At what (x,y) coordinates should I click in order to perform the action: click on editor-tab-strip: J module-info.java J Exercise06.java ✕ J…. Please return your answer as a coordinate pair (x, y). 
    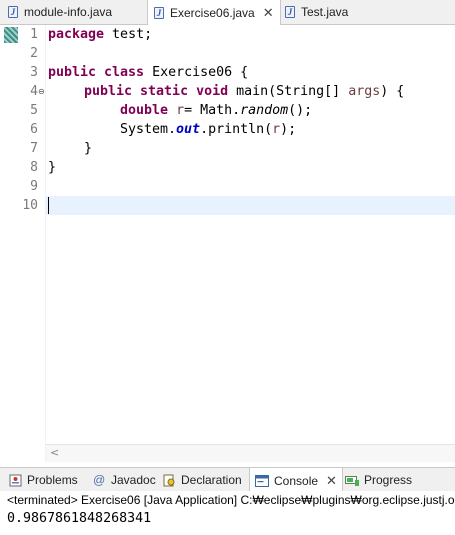
    Looking at the image, I should click on (227, 12).